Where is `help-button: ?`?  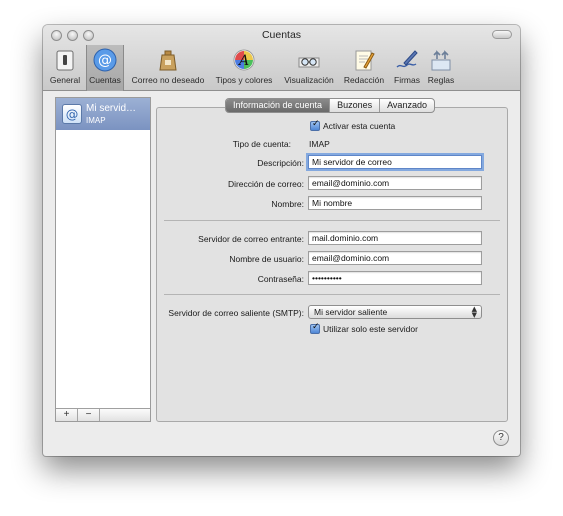 help-button: ? is located at coordinates (501, 438).